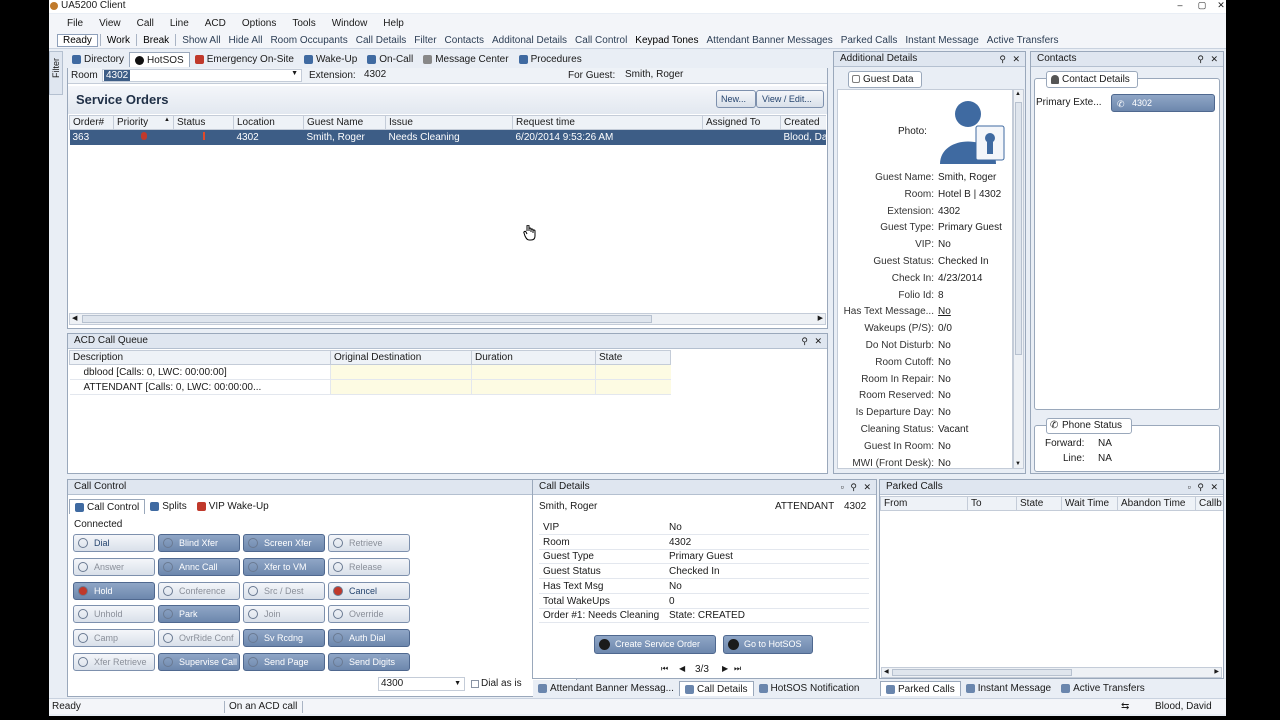 Image resolution: width=1280 pixels, height=720 pixels. What do you see at coordinates (114, 638) in the screenshot?
I see `camp-button: Camp` at bounding box center [114, 638].